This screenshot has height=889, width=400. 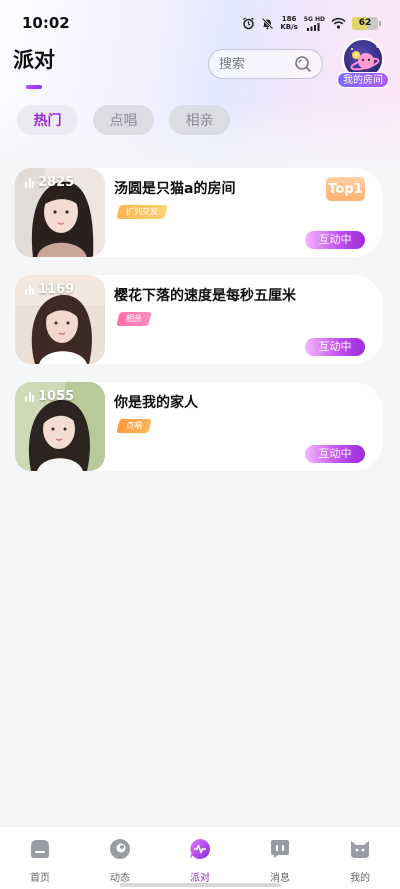 I want to click on profile-icon, so click(x=360, y=849).